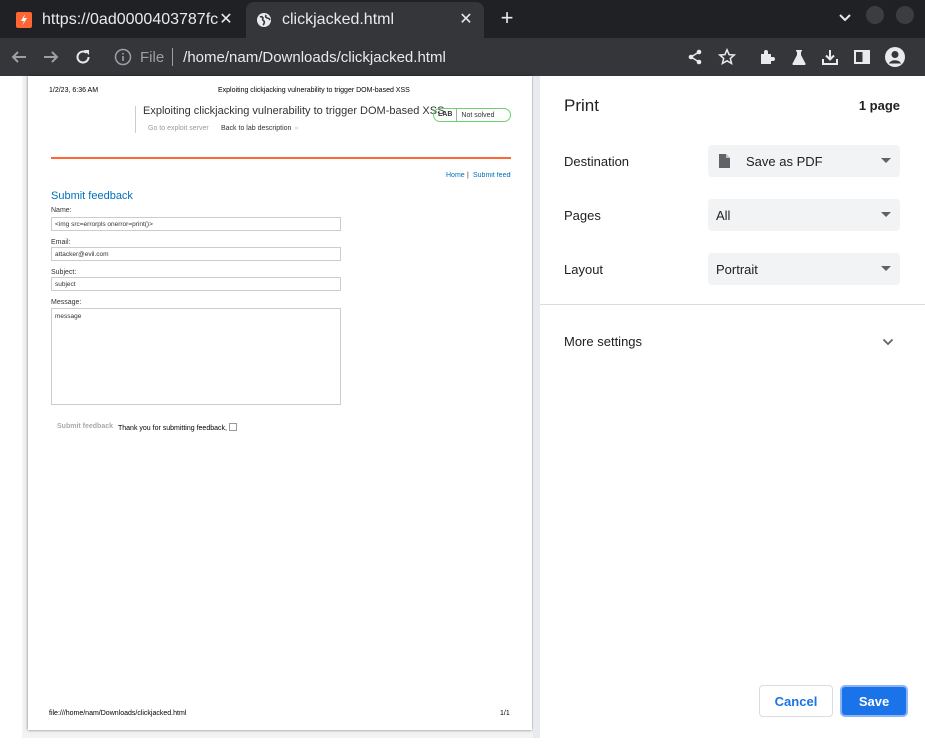 This screenshot has width=925, height=749. Describe the element at coordinates (92, 196) in the screenshot. I see `form-heading: Submit feedback` at that location.